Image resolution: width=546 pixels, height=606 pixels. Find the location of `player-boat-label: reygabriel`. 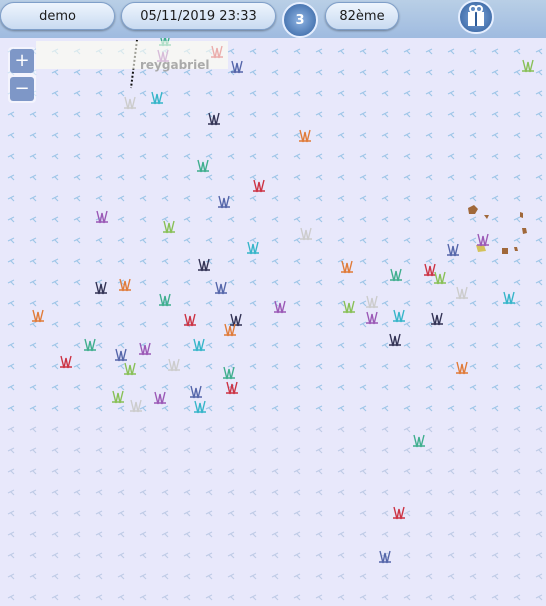

player-boat-label: reygabriel is located at coordinates (175, 65).